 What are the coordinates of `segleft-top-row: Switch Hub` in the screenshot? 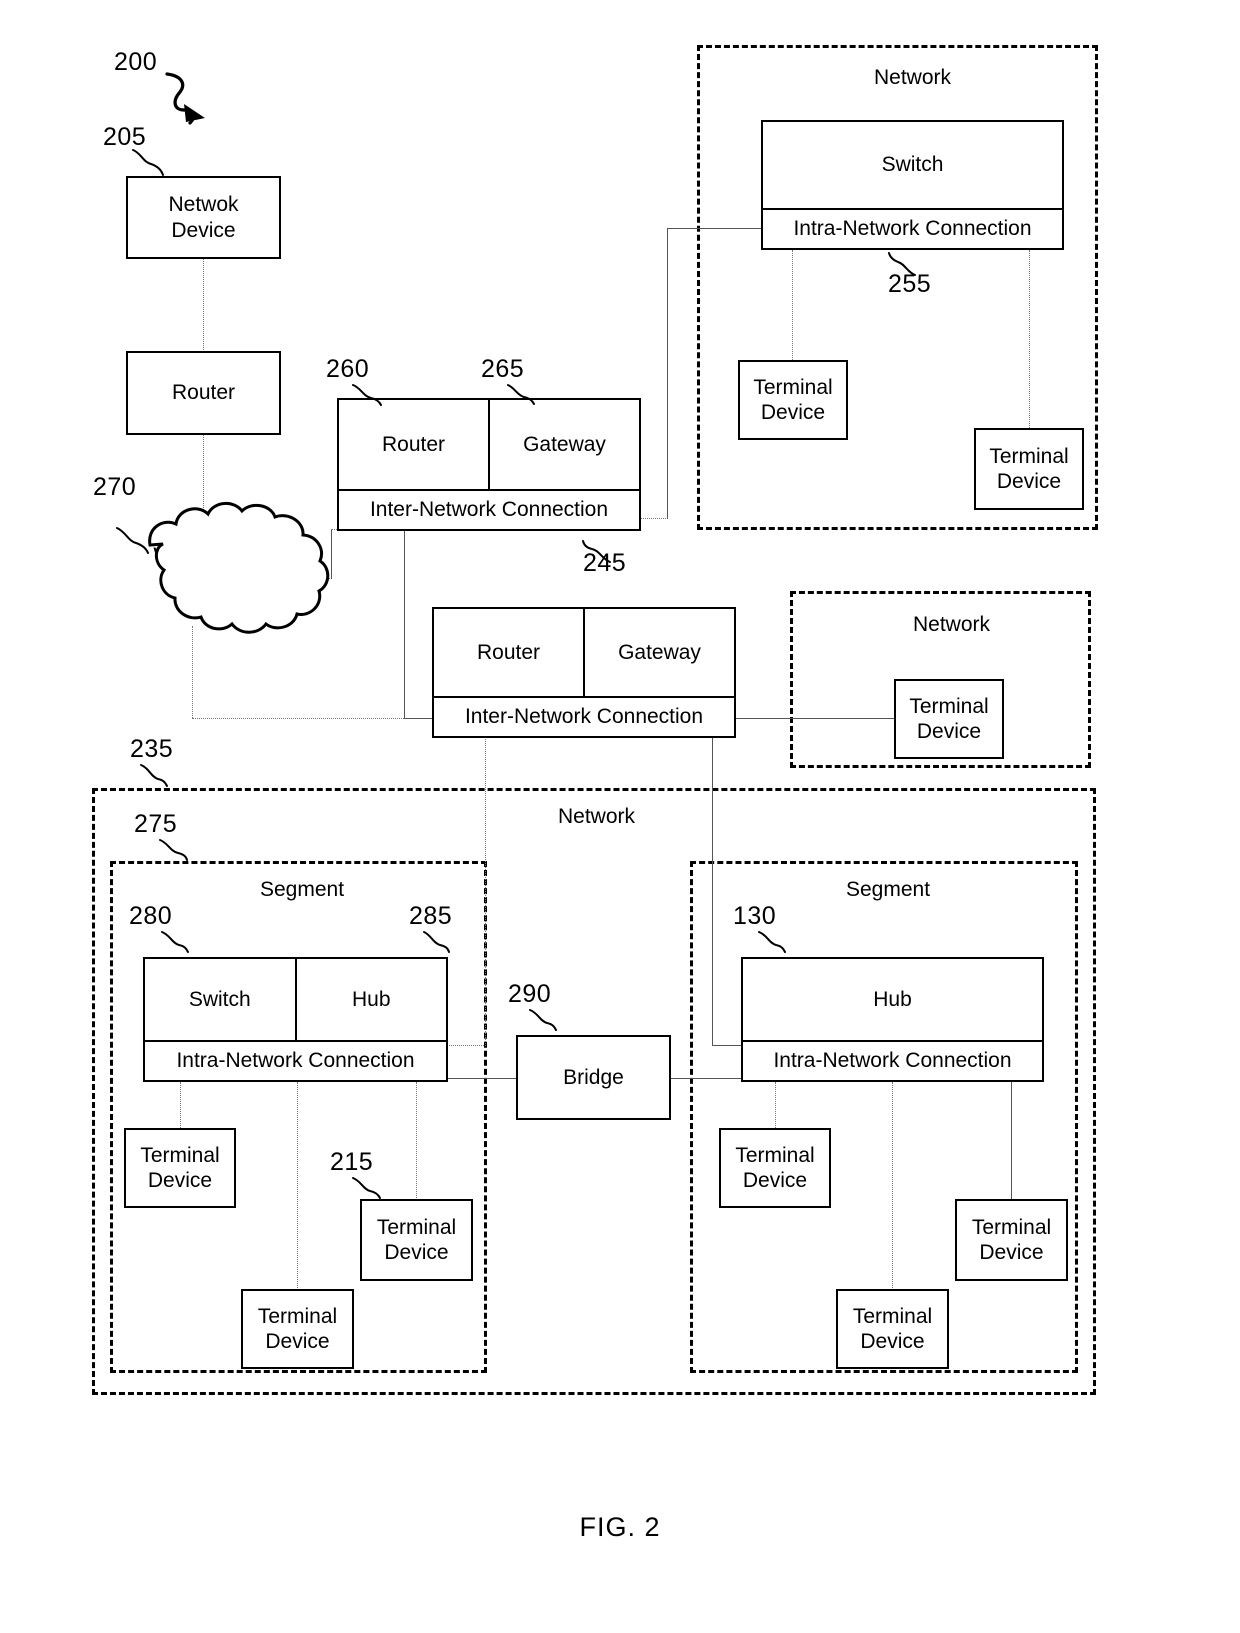 It's located at (295, 1000).